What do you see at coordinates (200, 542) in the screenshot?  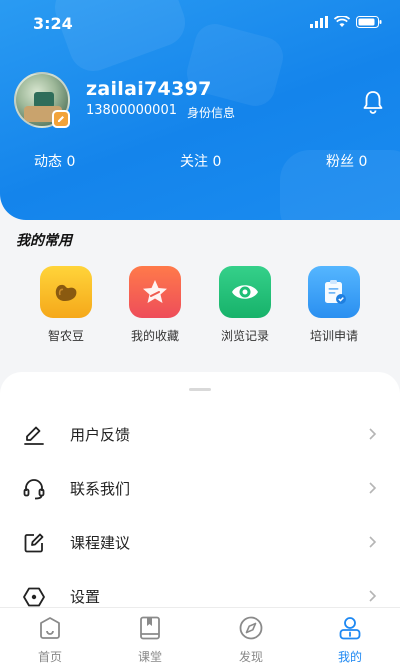 I see `menu-item-suggestion: 课程建议` at bounding box center [200, 542].